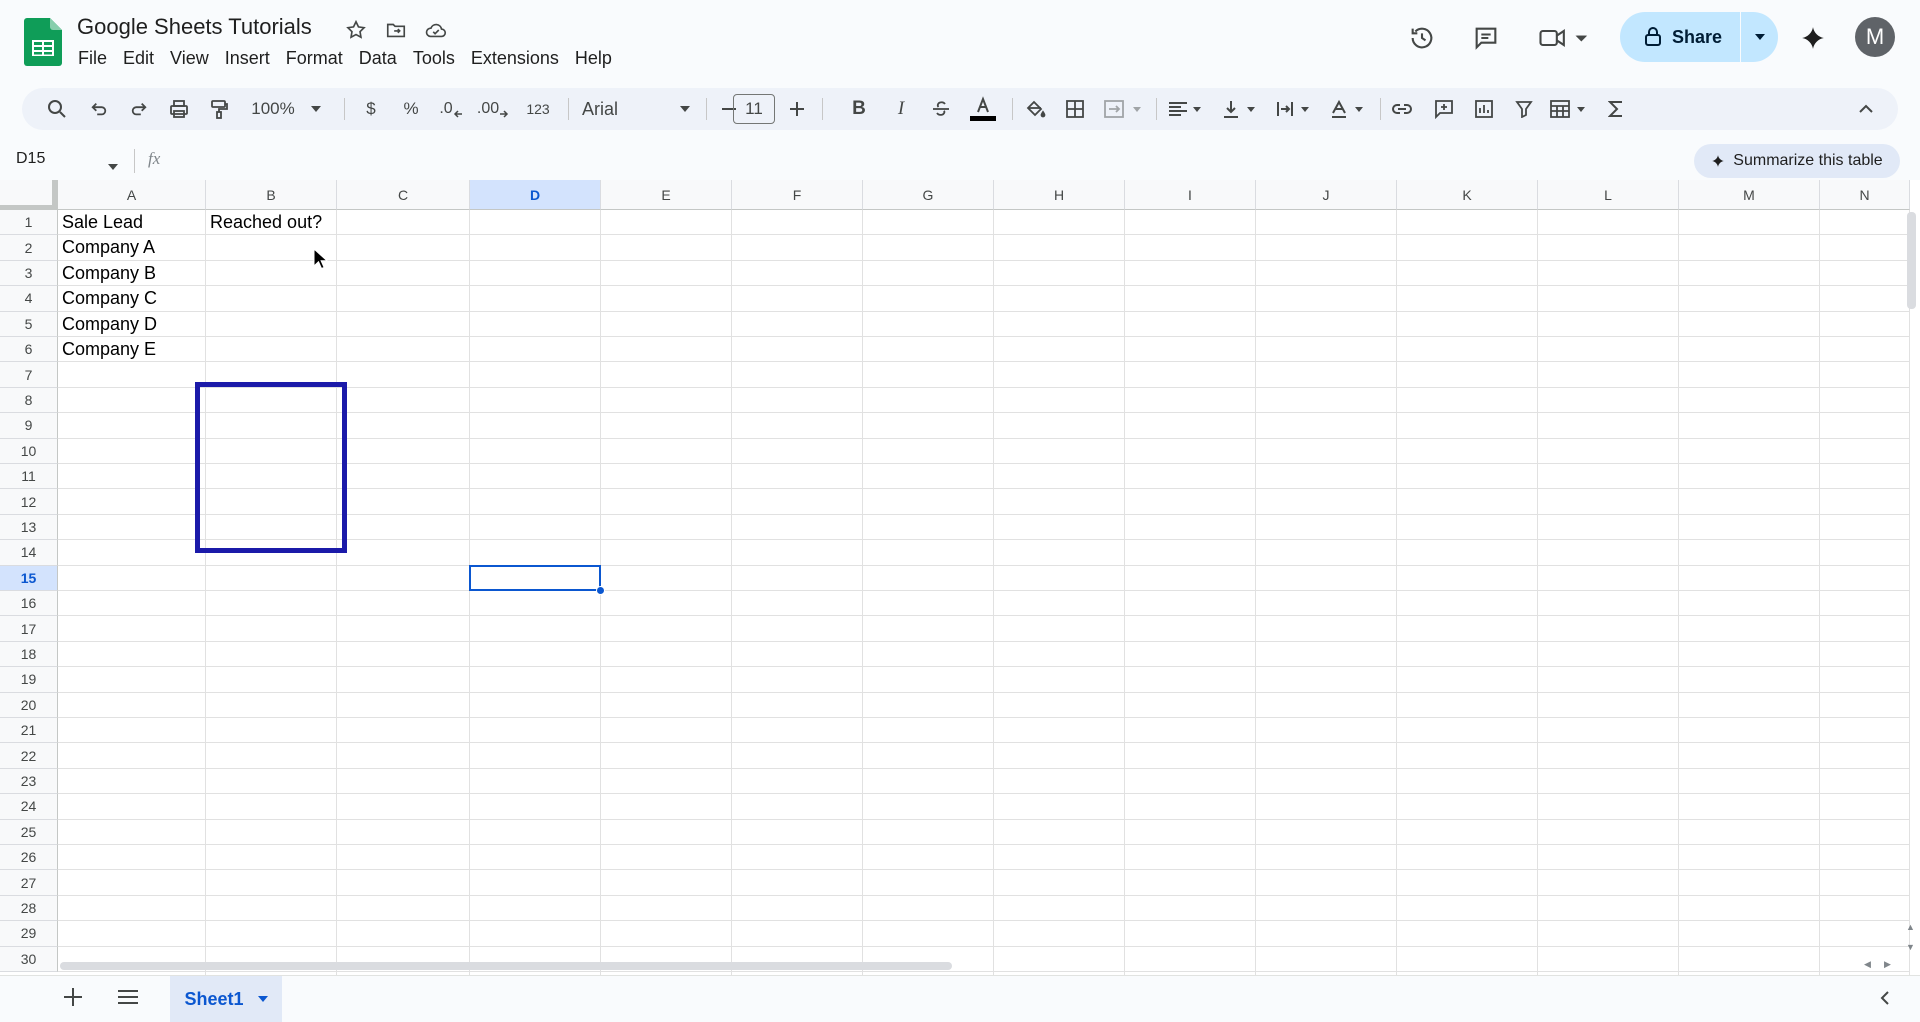 The height and width of the screenshot is (1022, 1920). Describe the element at coordinates (1616, 109) in the screenshot. I see `functions-icon` at that location.